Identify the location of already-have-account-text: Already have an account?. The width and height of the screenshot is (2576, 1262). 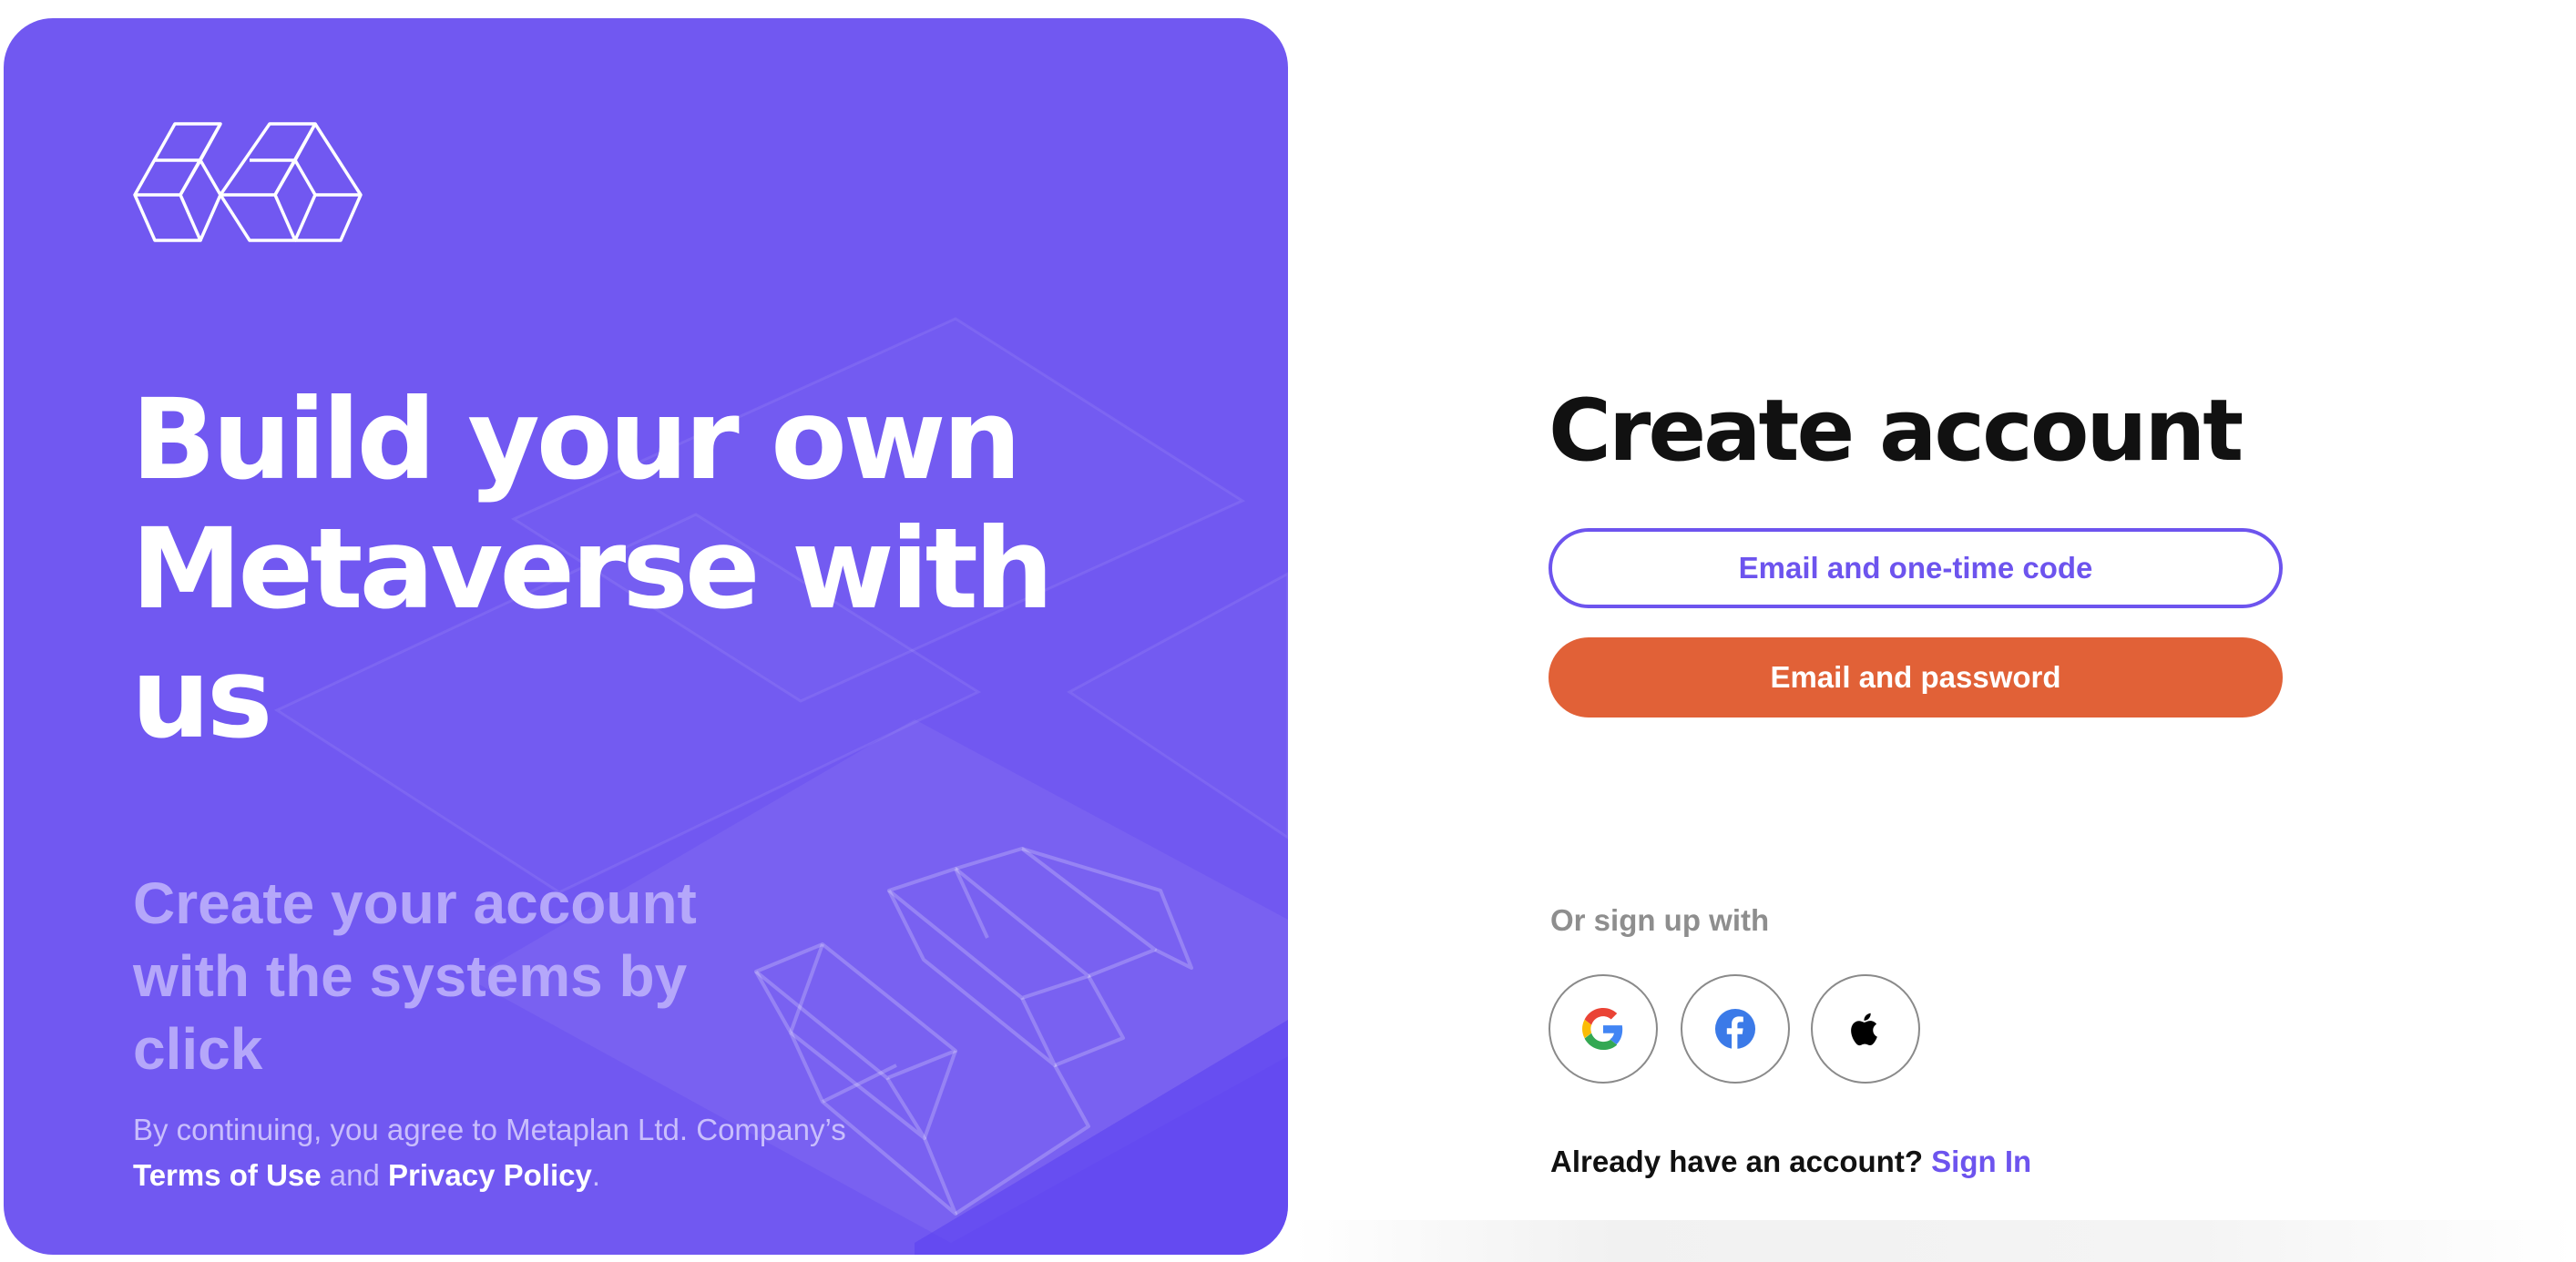
(1736, 1161).